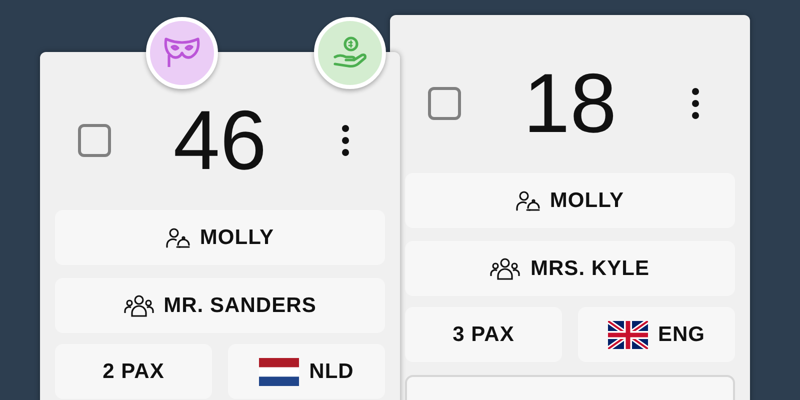  Describe the element at coordinates (590, 269) in the screenshot. I see `guest-name: MRS. KYLE` at that location.